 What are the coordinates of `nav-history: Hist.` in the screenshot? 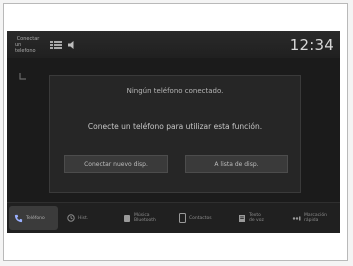 It's located at (77, 218).